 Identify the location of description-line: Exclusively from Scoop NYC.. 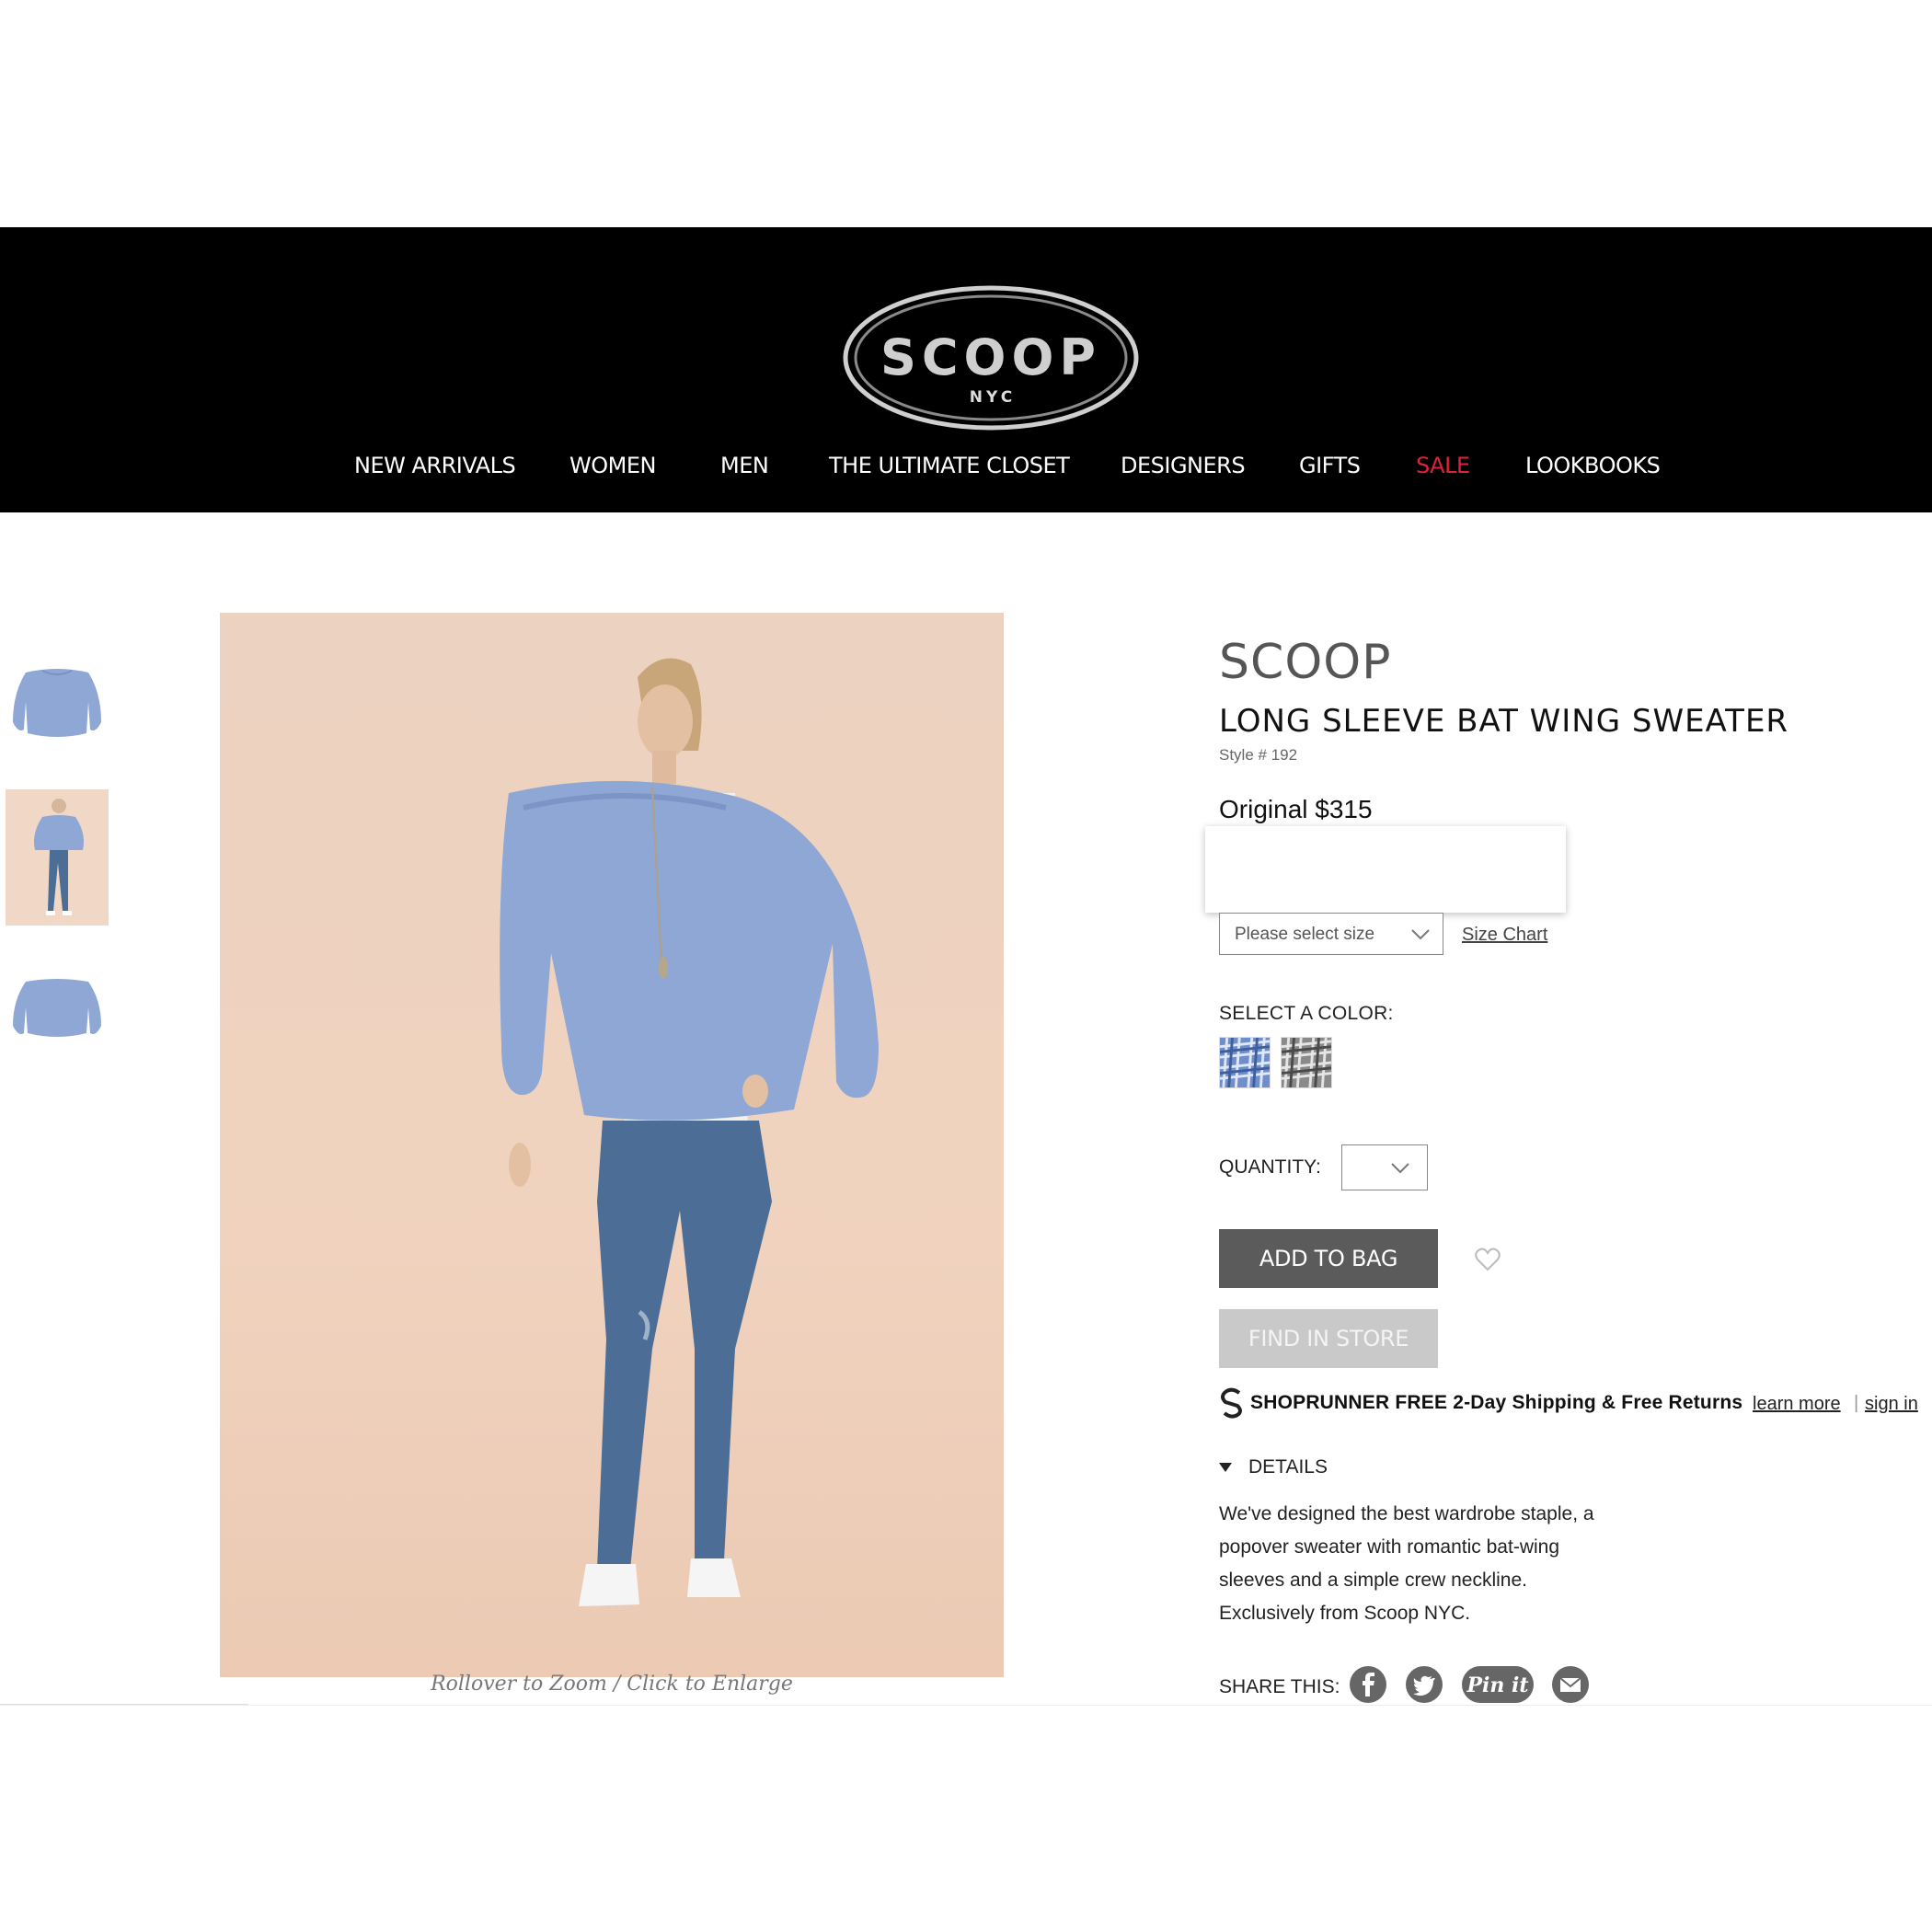
(1345, 1613).